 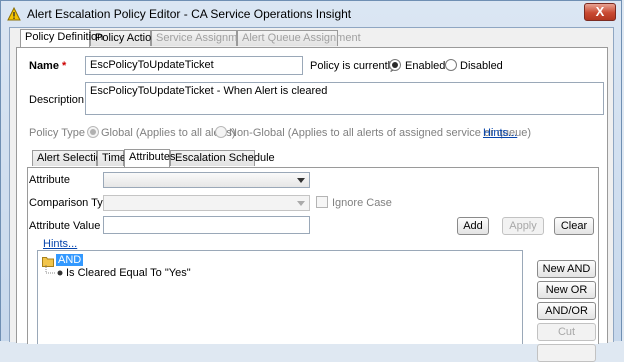 What do you see at coordinates (93, 132) in the screenshot?
I see `global-radio` at bounding box center [93, 132].